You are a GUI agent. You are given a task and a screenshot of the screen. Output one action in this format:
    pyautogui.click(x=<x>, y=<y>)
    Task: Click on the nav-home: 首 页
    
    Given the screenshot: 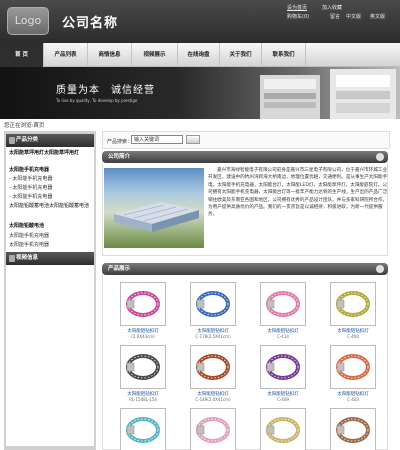 What is the action you would take?
    pyautogui.click(x=22, y=55)
    